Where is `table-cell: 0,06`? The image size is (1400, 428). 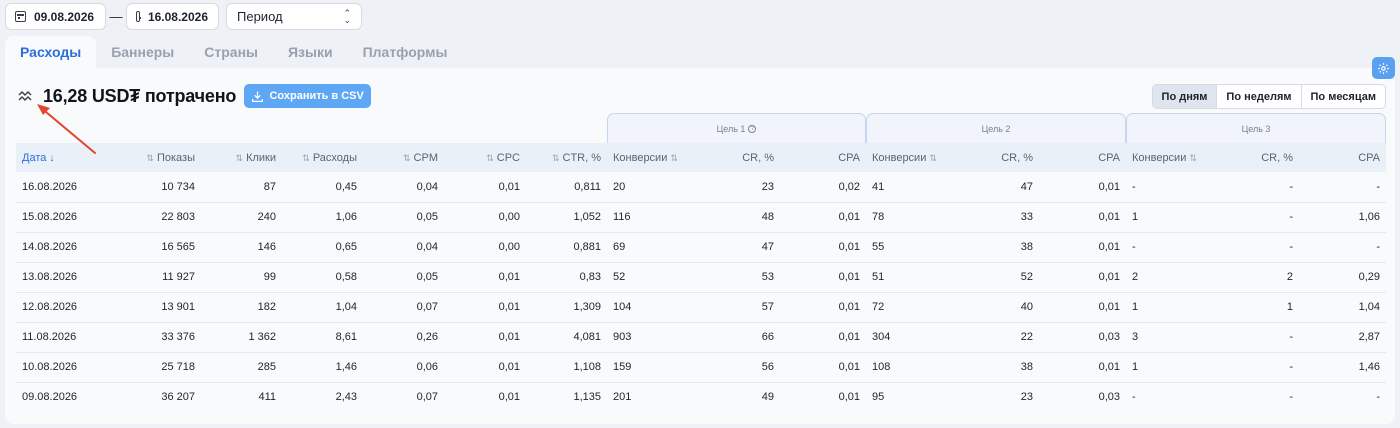 table-cell: 0,06 is located at coordinates (427, 367).